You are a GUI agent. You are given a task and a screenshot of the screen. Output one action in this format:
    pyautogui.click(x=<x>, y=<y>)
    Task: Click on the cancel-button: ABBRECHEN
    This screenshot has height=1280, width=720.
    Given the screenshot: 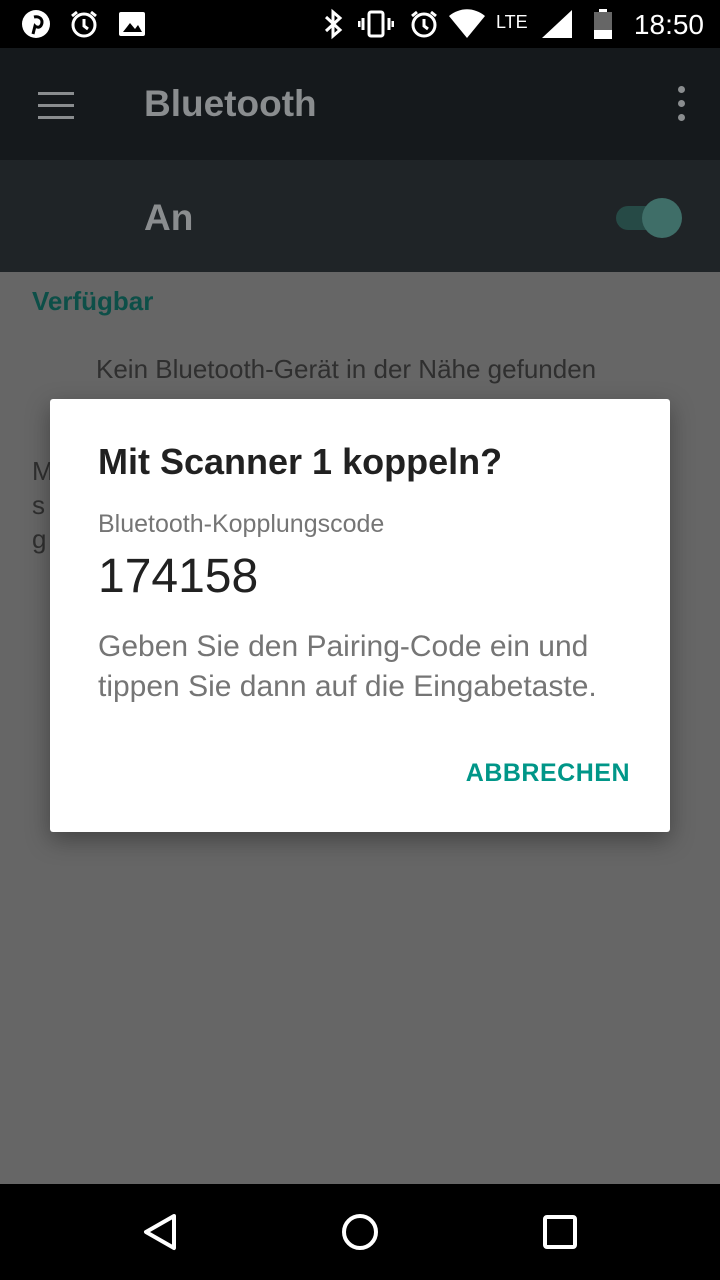 What is the action you would take?
    pyautogui.click(x=548, y=773)
    